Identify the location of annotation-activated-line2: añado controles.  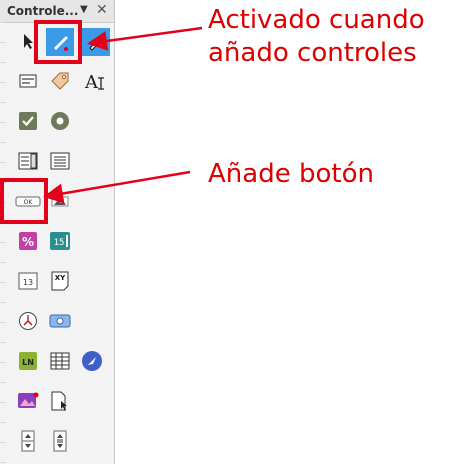
(312, 53).